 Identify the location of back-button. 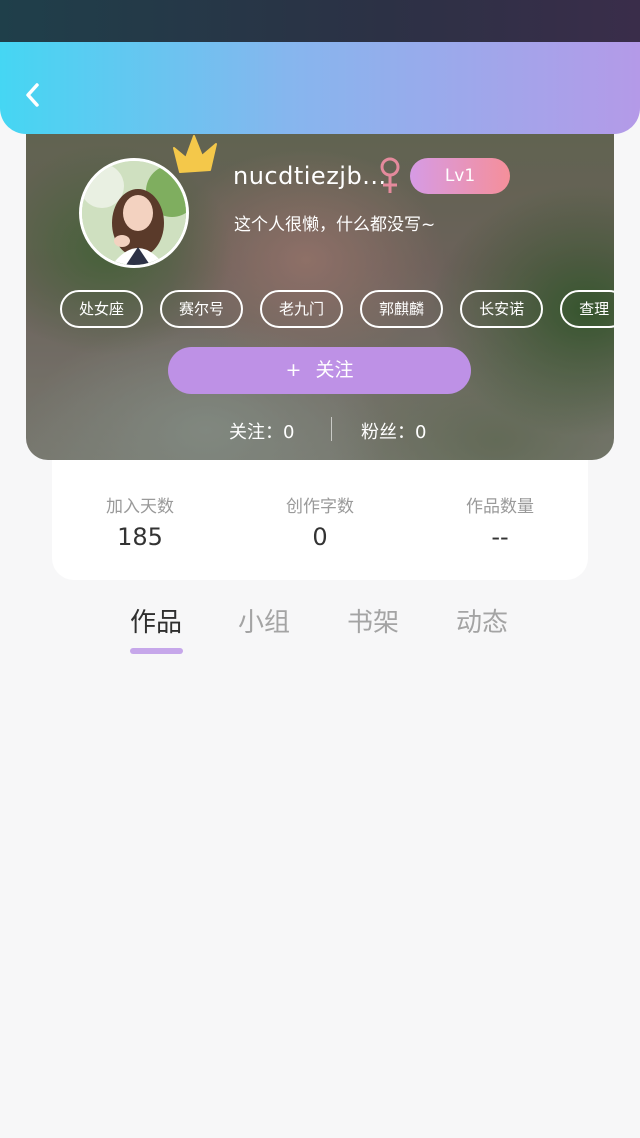
(33, 95).